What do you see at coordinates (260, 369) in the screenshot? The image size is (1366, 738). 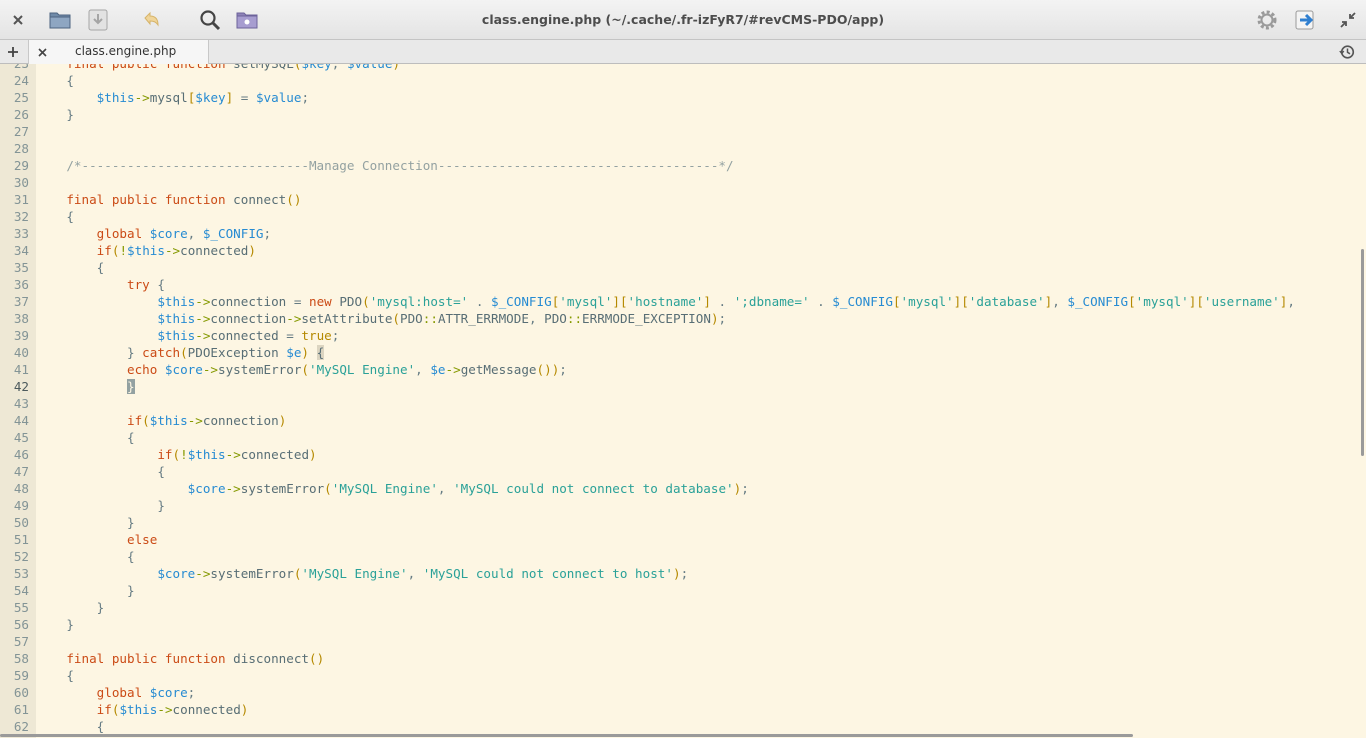 I see `code-token: systemError` at bounding box center [260, 369].